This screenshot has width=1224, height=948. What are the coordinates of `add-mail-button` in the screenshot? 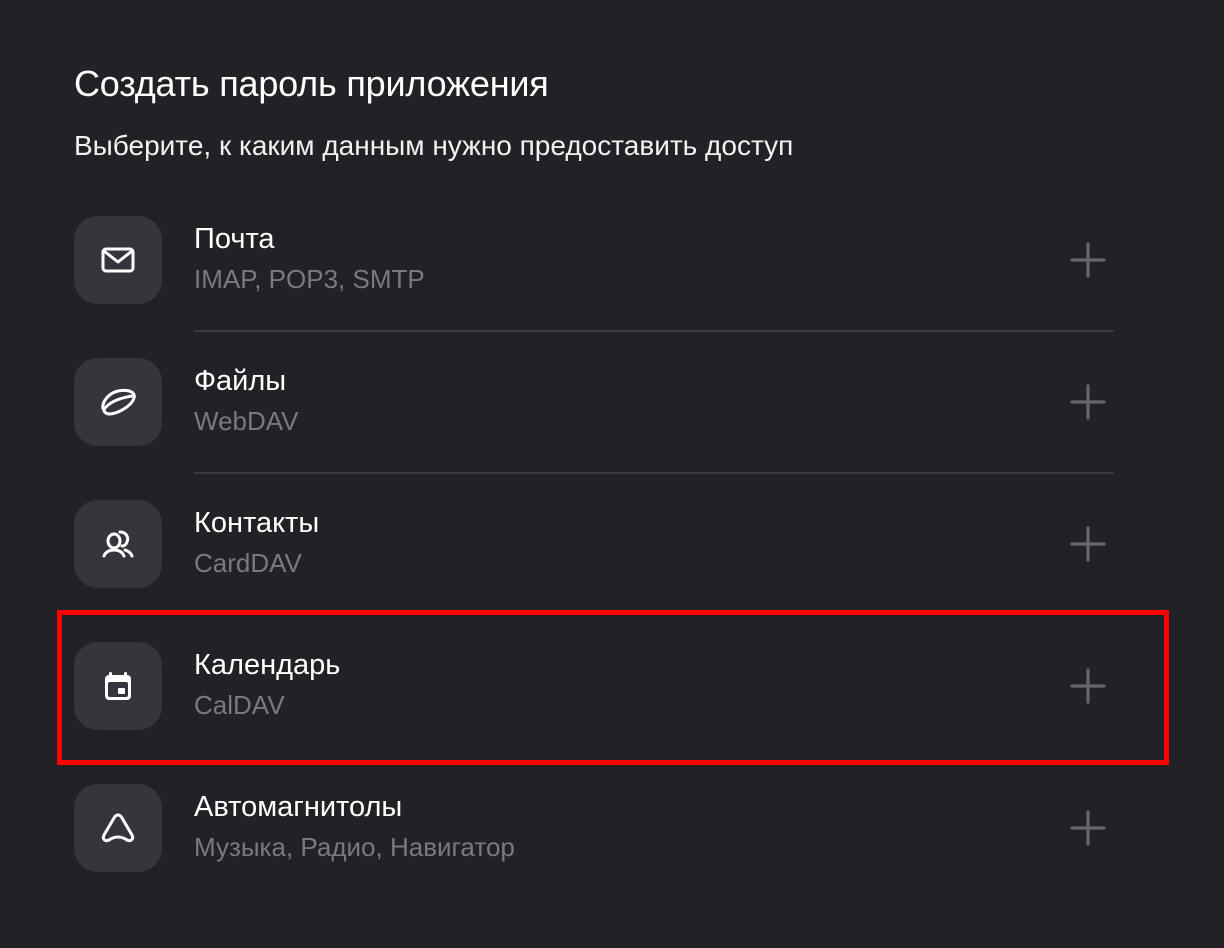 It's located at (1088, 260).